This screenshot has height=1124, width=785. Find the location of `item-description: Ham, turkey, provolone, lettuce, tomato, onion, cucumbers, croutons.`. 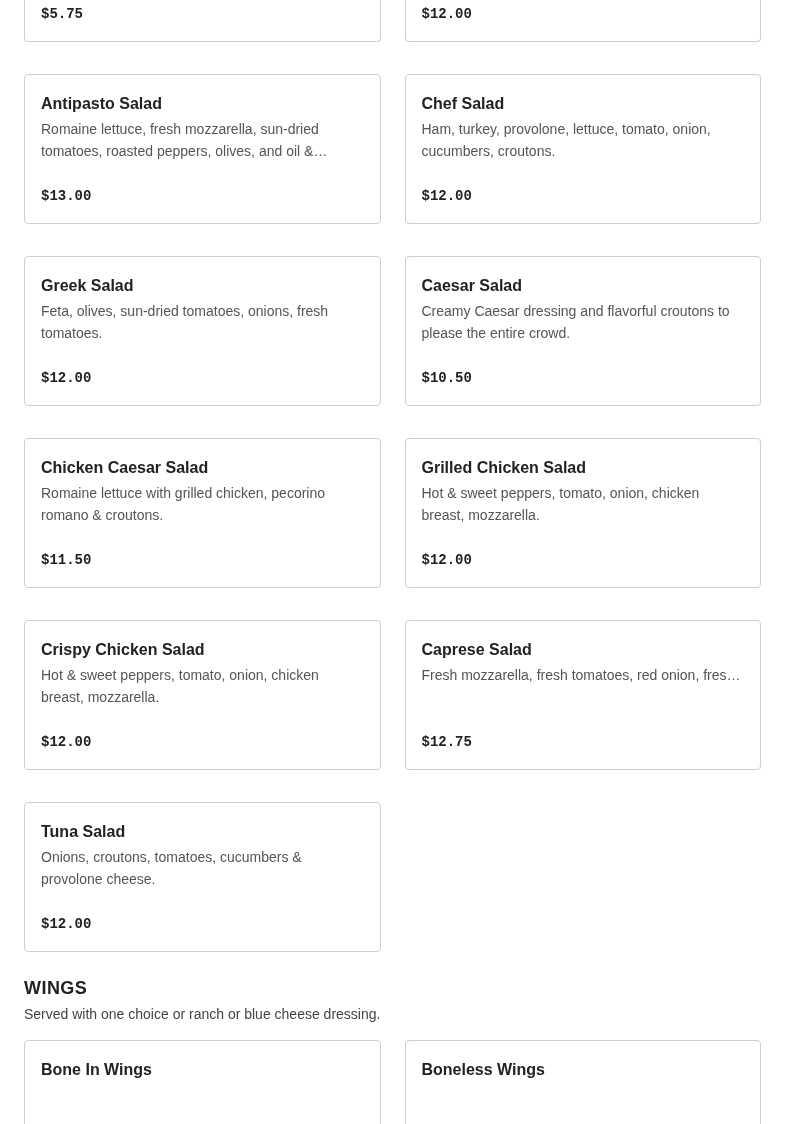

item-description: Ham, turkey, provolone, lettuce, tomato, onion, cucumbers, croutons. is located at coordinates (566, 140).